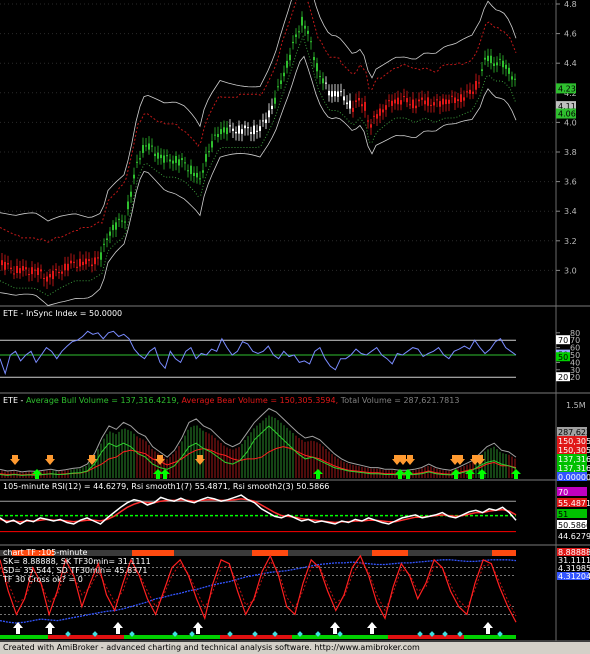 Image resolution: width=590 pixels, height=654 pixels. I want to click on tf-title-line2: SK= 8.88888, SK TF30min= 31.1111, so click(77, 561).